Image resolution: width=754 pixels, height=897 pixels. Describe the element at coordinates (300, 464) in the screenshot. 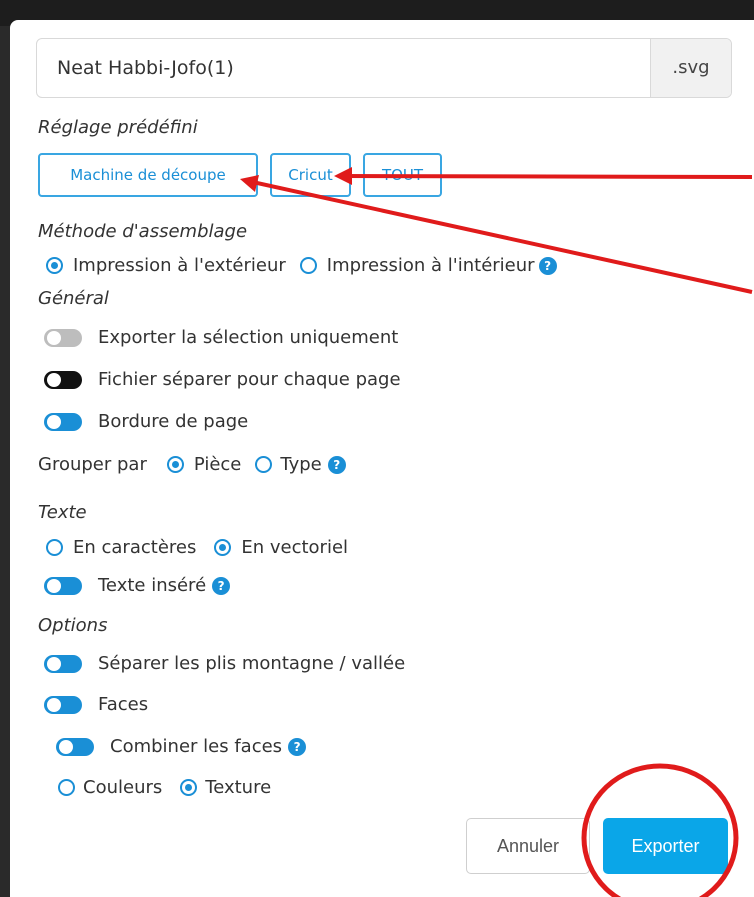

I see `group-by-type-label: Type` at that location.